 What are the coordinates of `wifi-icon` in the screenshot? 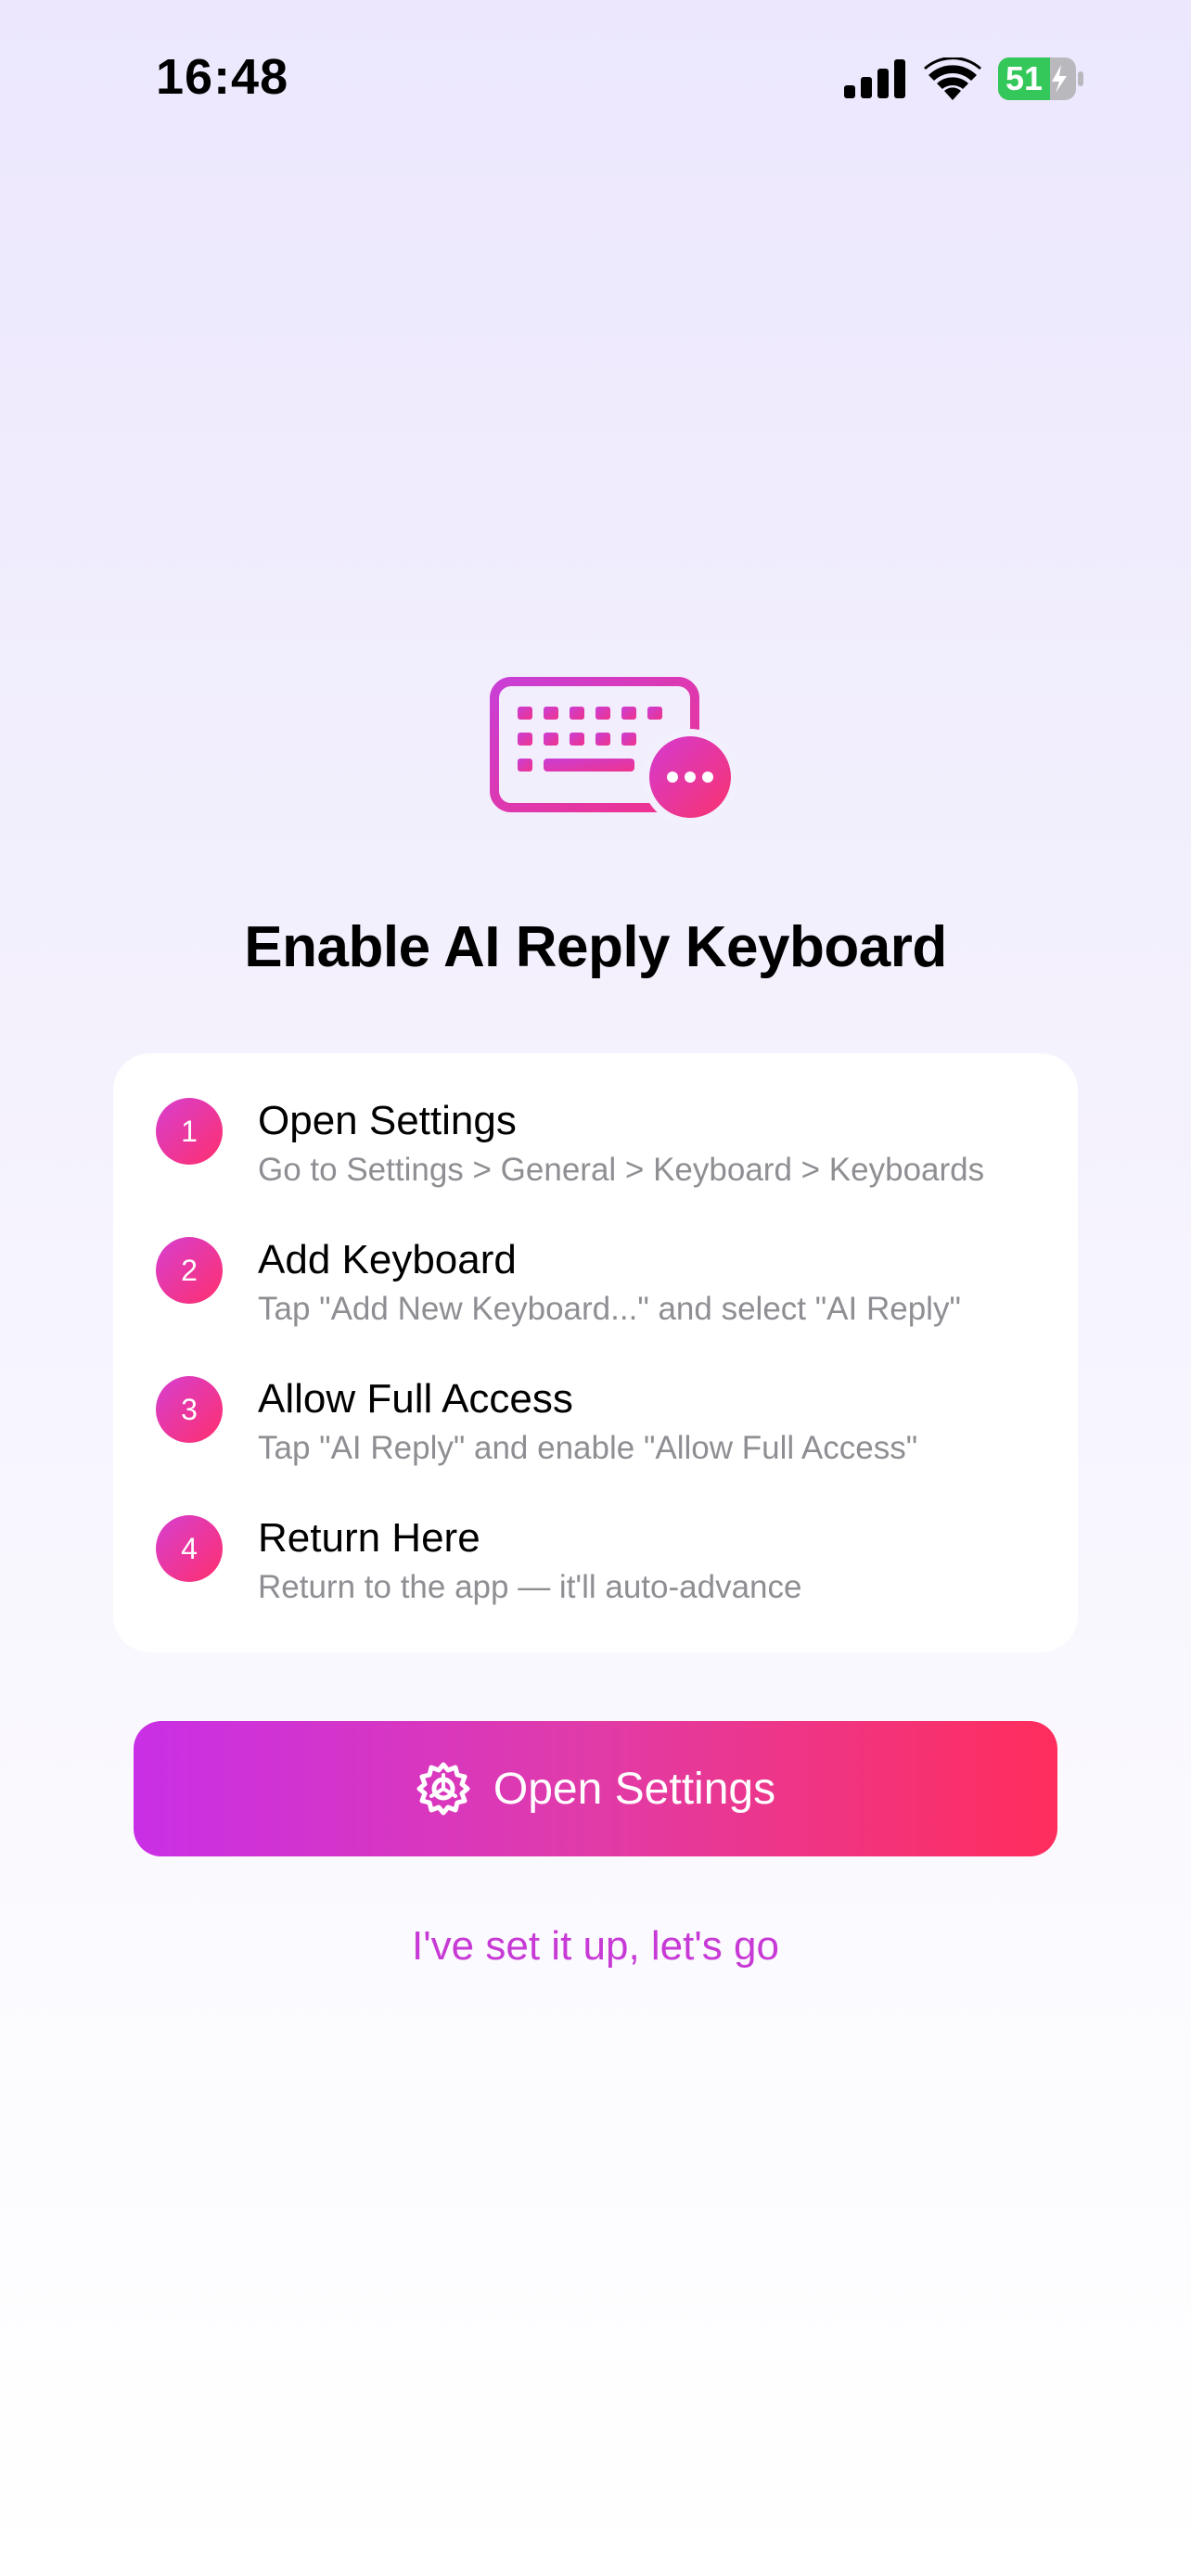 It's located at (952, 79).